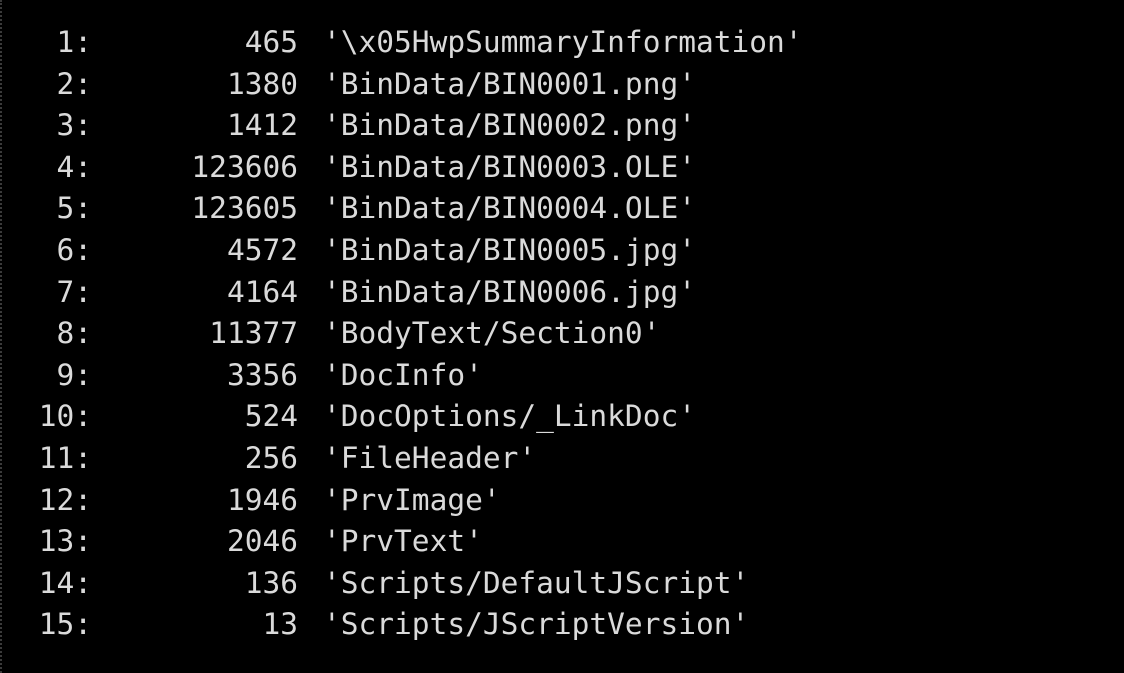 Image resolution: width=1124 pixels, height=673 pixels. I want to click on row-index: 15:, so click(65, 624).